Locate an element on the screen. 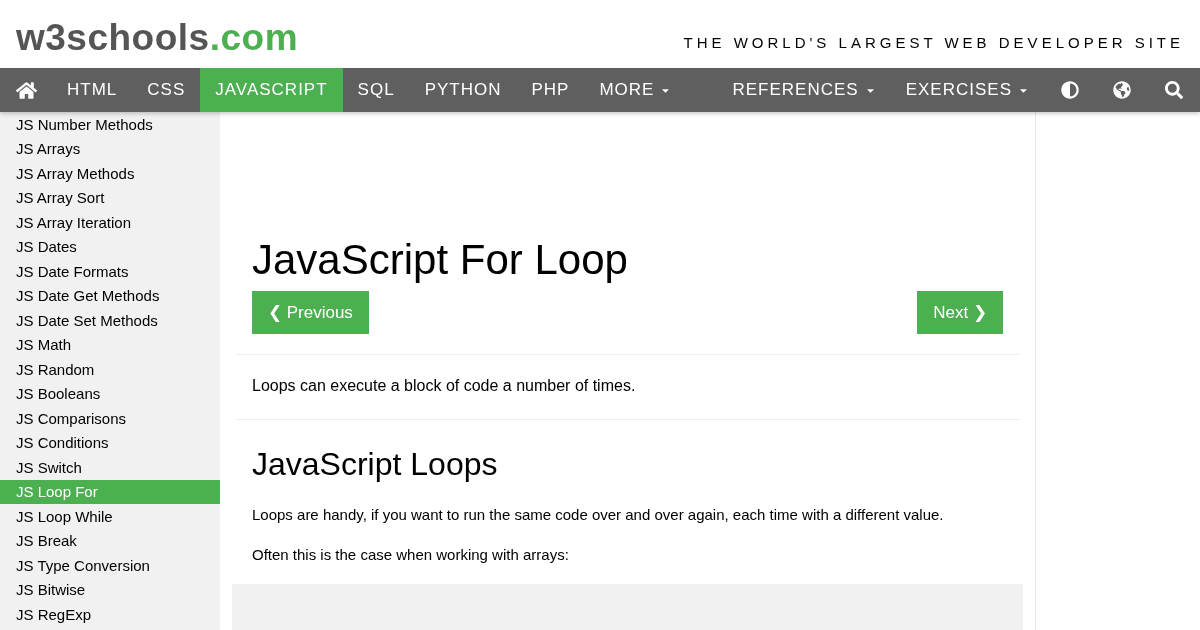  intro-text: Loops can execute a block of code a number of times. is located at coordinates (444, 386).